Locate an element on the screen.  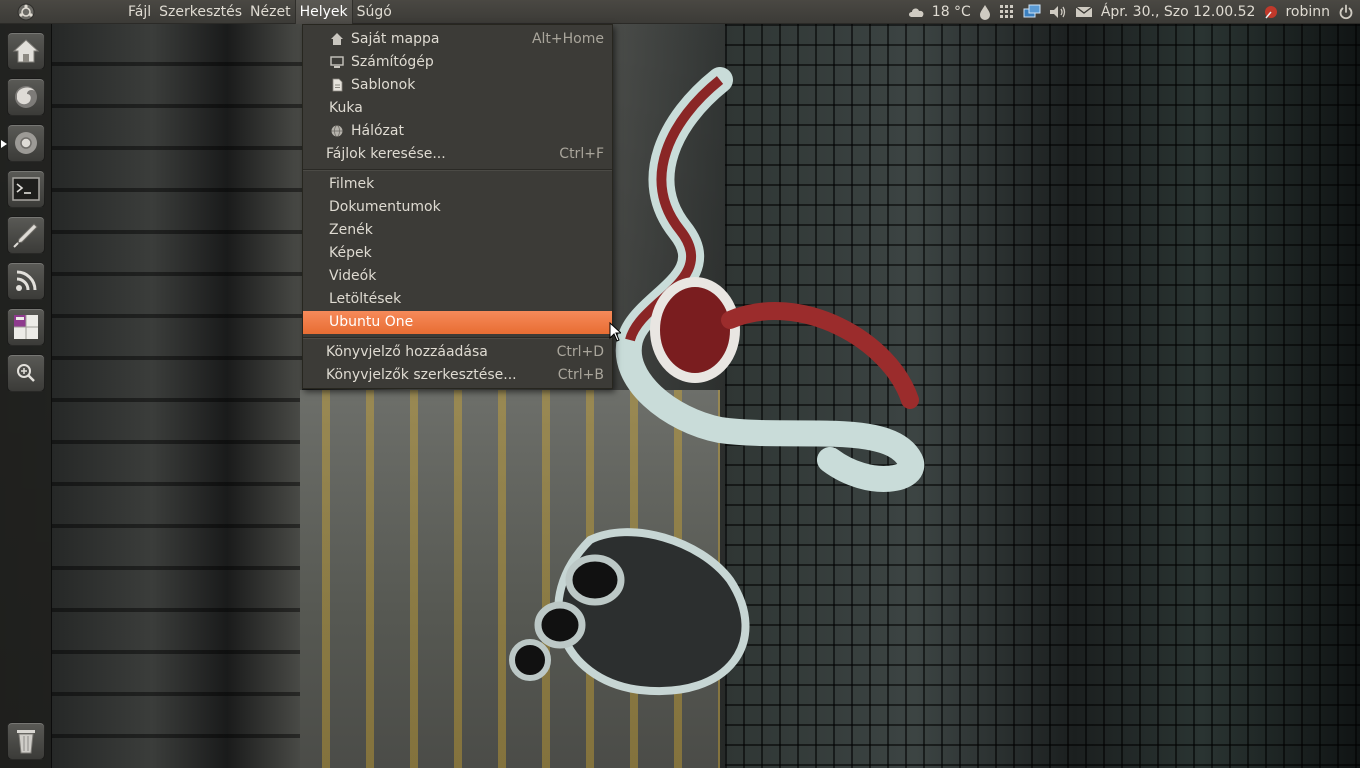
ubuntu-logo-icon is located at coordinates (26, 11).